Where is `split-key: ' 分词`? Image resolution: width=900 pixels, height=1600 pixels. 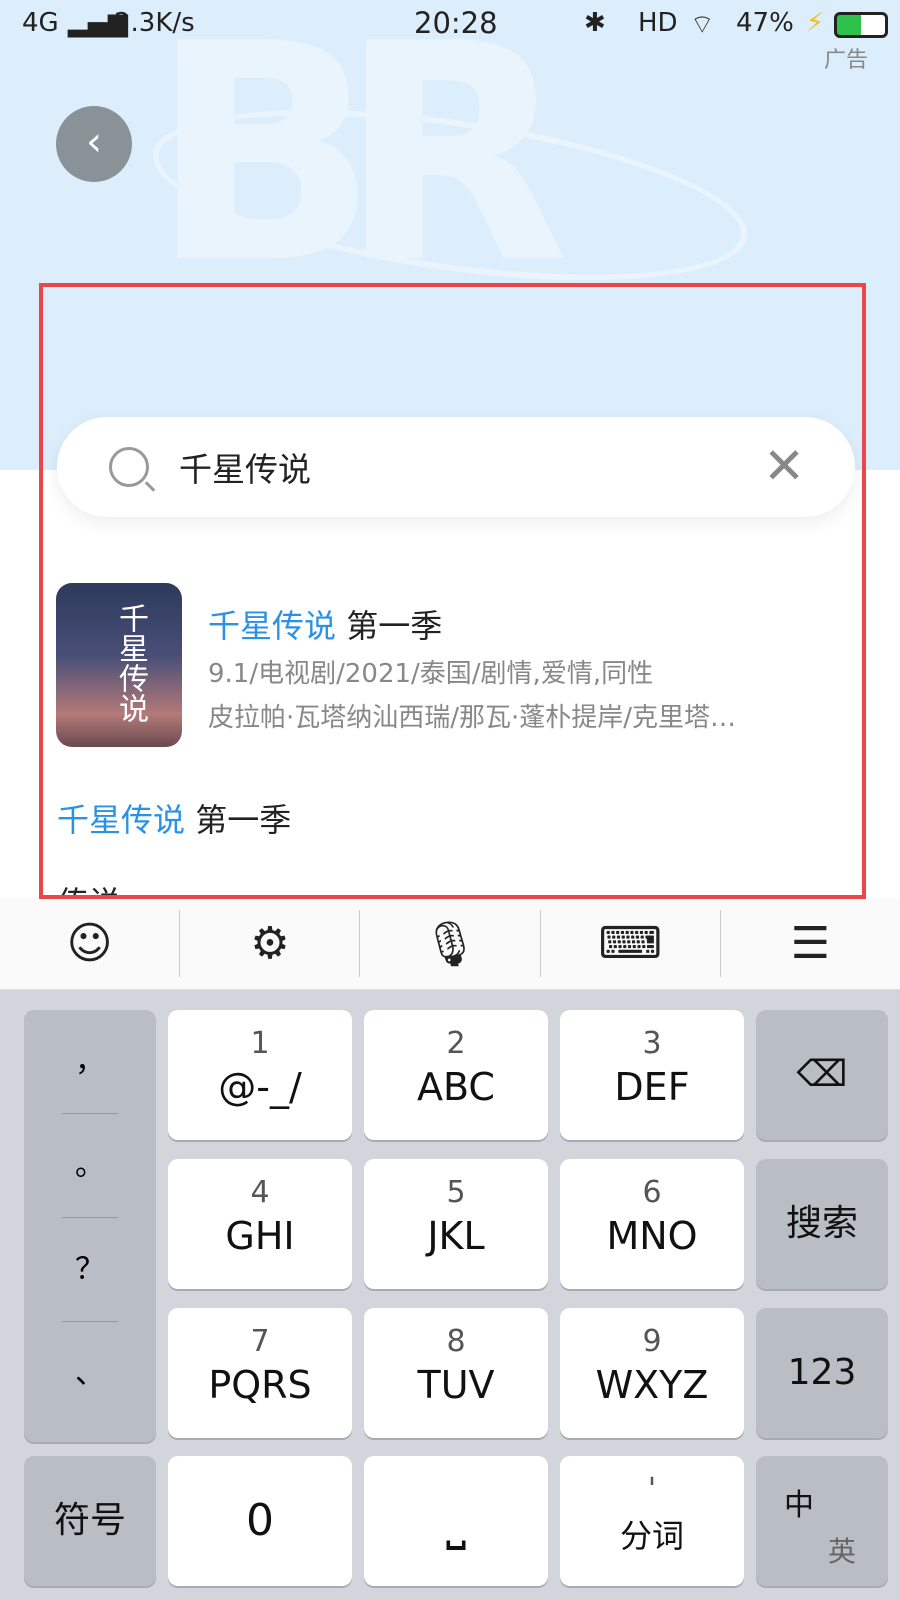 split-key: ' 分词 is located at coordinates (652, 1521).